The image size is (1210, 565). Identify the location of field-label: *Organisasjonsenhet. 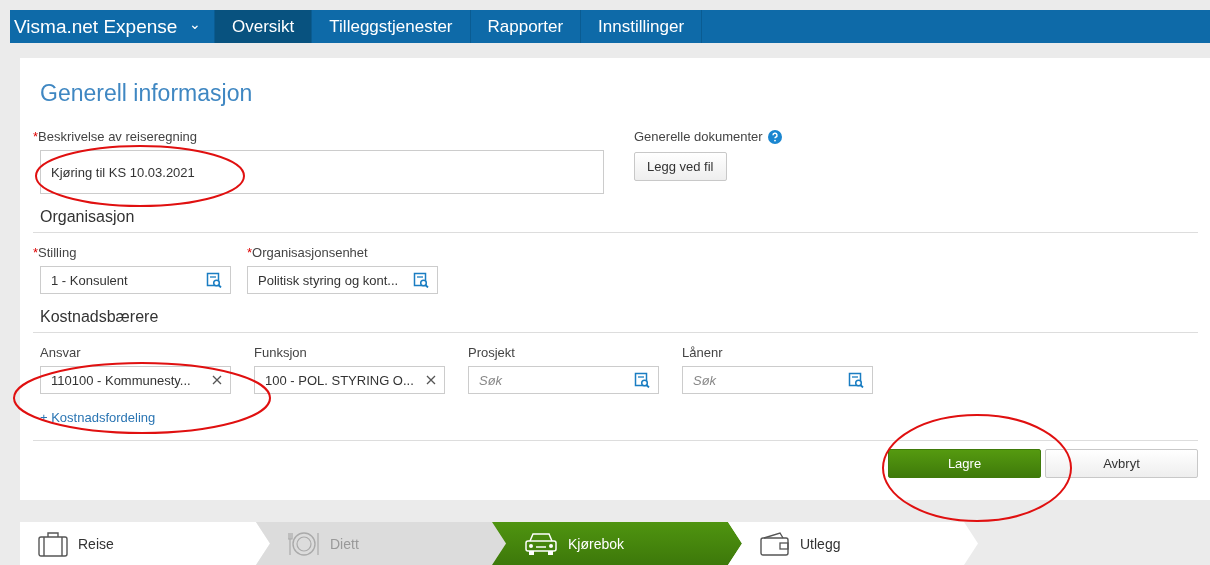
(308, 252).